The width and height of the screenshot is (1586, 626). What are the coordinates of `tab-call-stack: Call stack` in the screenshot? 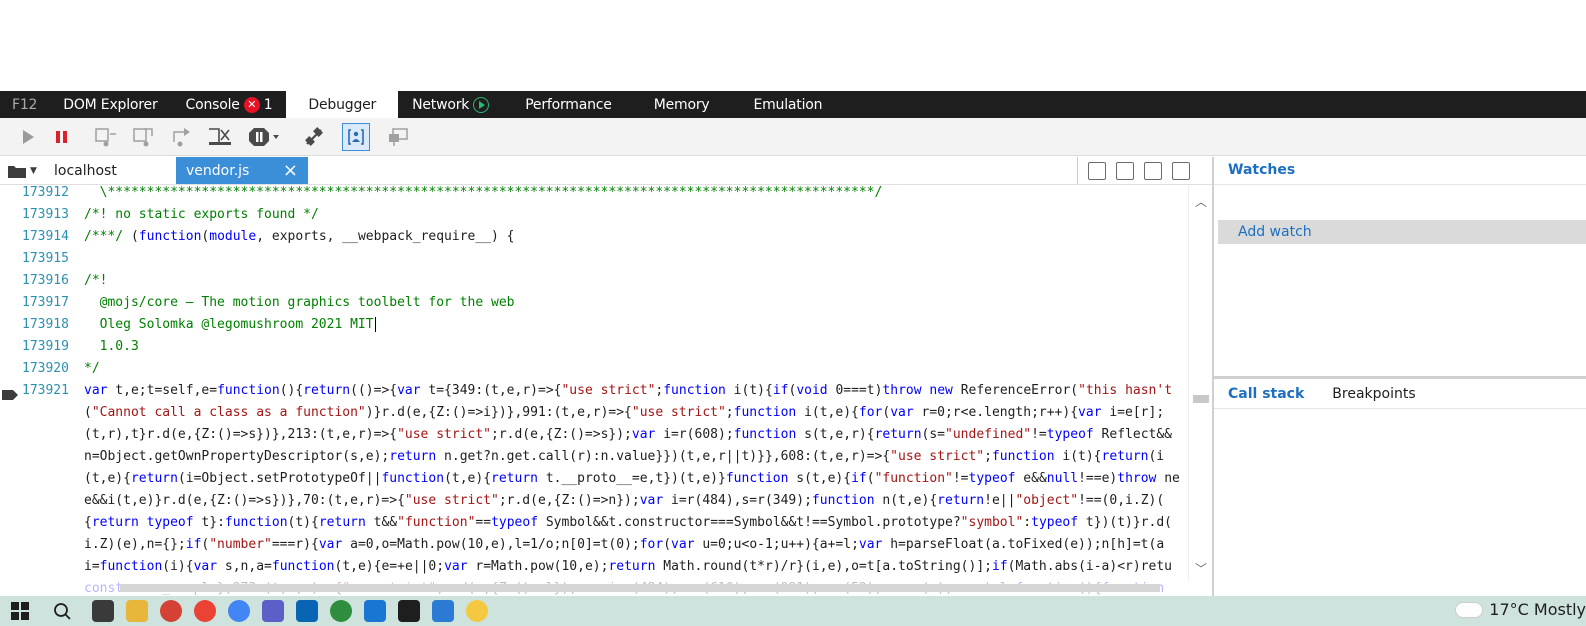 It's located at (1266, 394).